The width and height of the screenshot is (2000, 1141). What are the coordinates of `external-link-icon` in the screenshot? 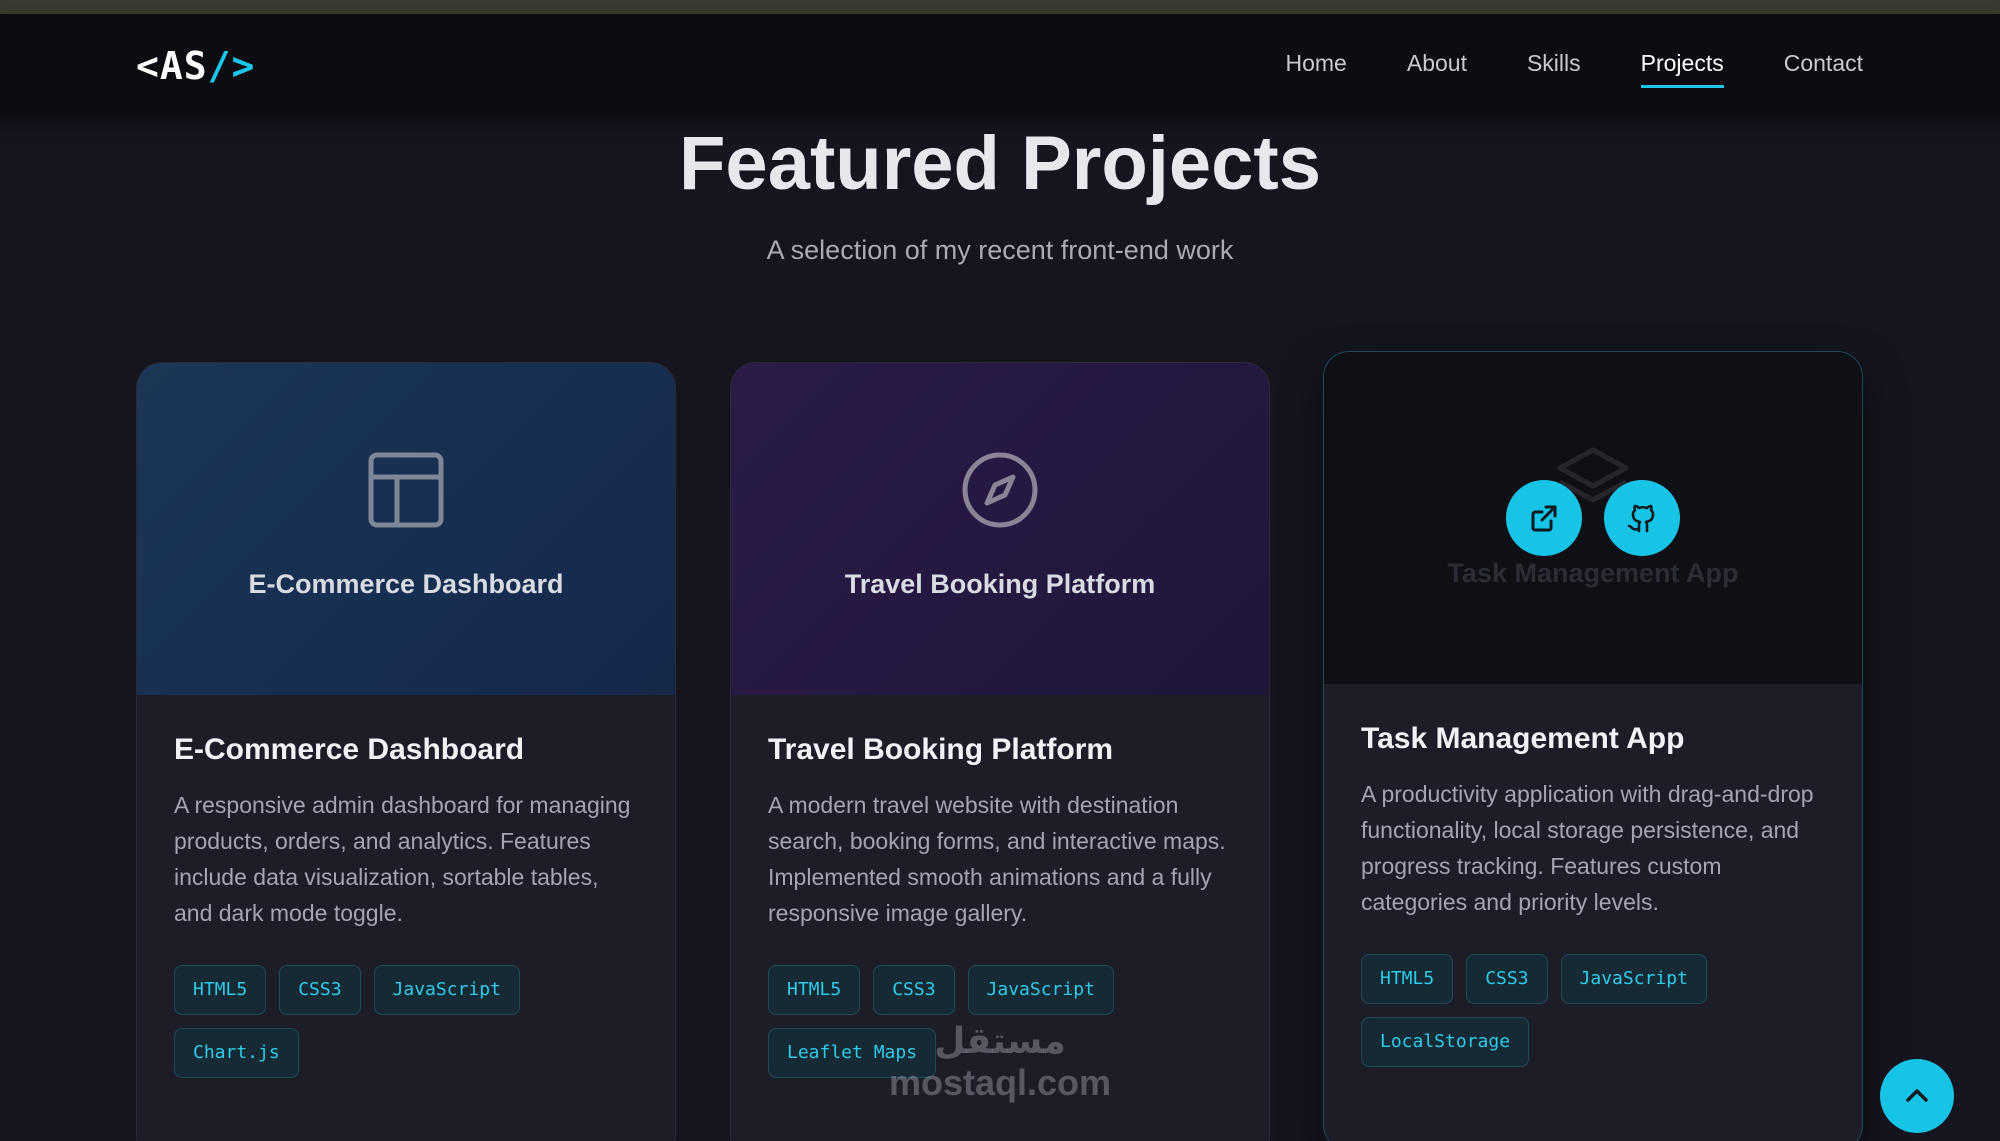 It's located at (1544, 518).